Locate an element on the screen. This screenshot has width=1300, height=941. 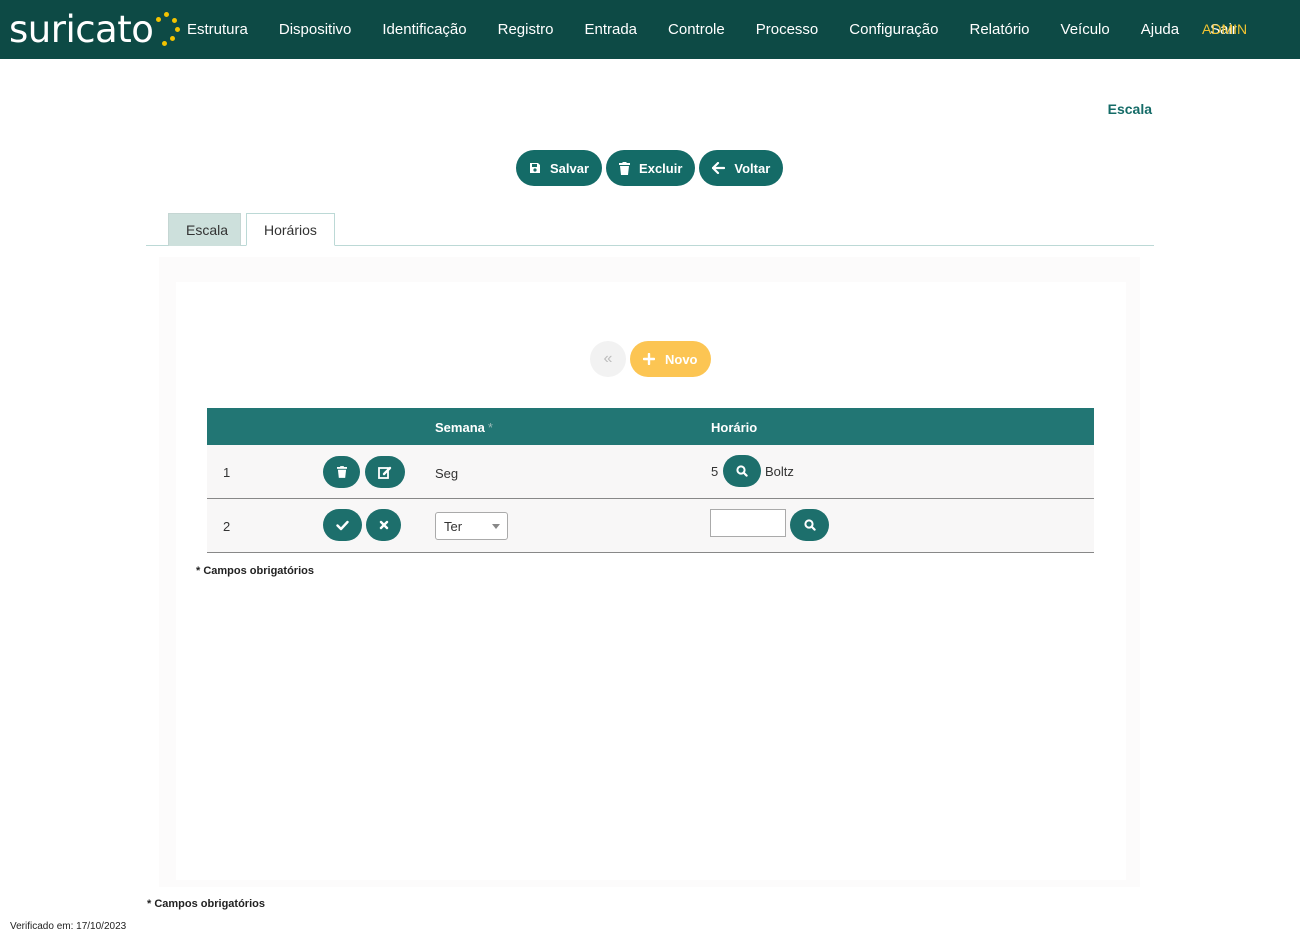
tab-bar: Escala Horários is located at coordinates (650, 229).